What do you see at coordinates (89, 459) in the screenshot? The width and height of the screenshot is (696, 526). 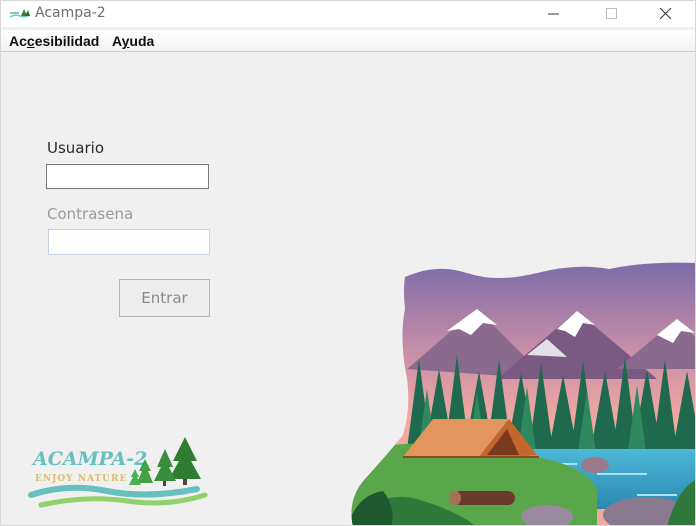 I see `logo-name: ACAMPA-2` at bounding box center [89, 459].